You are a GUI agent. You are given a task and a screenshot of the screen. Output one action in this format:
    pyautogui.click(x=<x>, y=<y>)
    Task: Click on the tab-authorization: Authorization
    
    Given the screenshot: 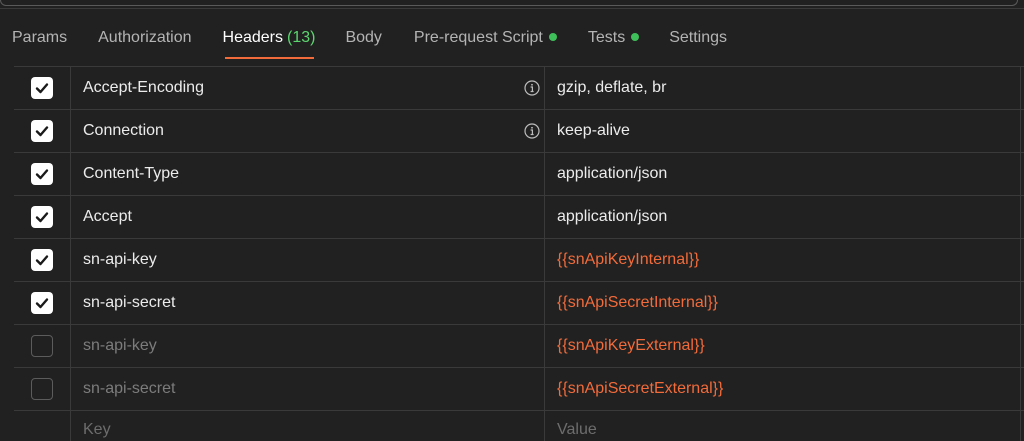 What is the action you would take?
    pyautogui.click(x=145, y=38)
    